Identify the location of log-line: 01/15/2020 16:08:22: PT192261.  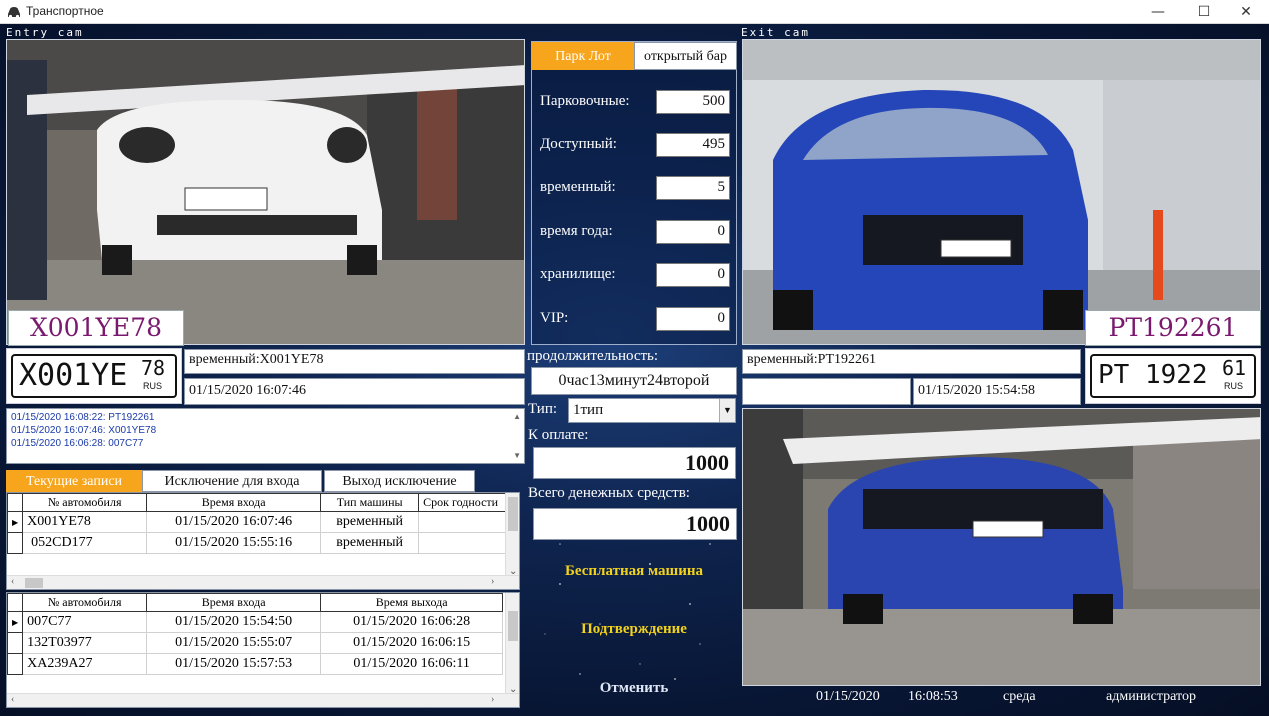
(83, 417).